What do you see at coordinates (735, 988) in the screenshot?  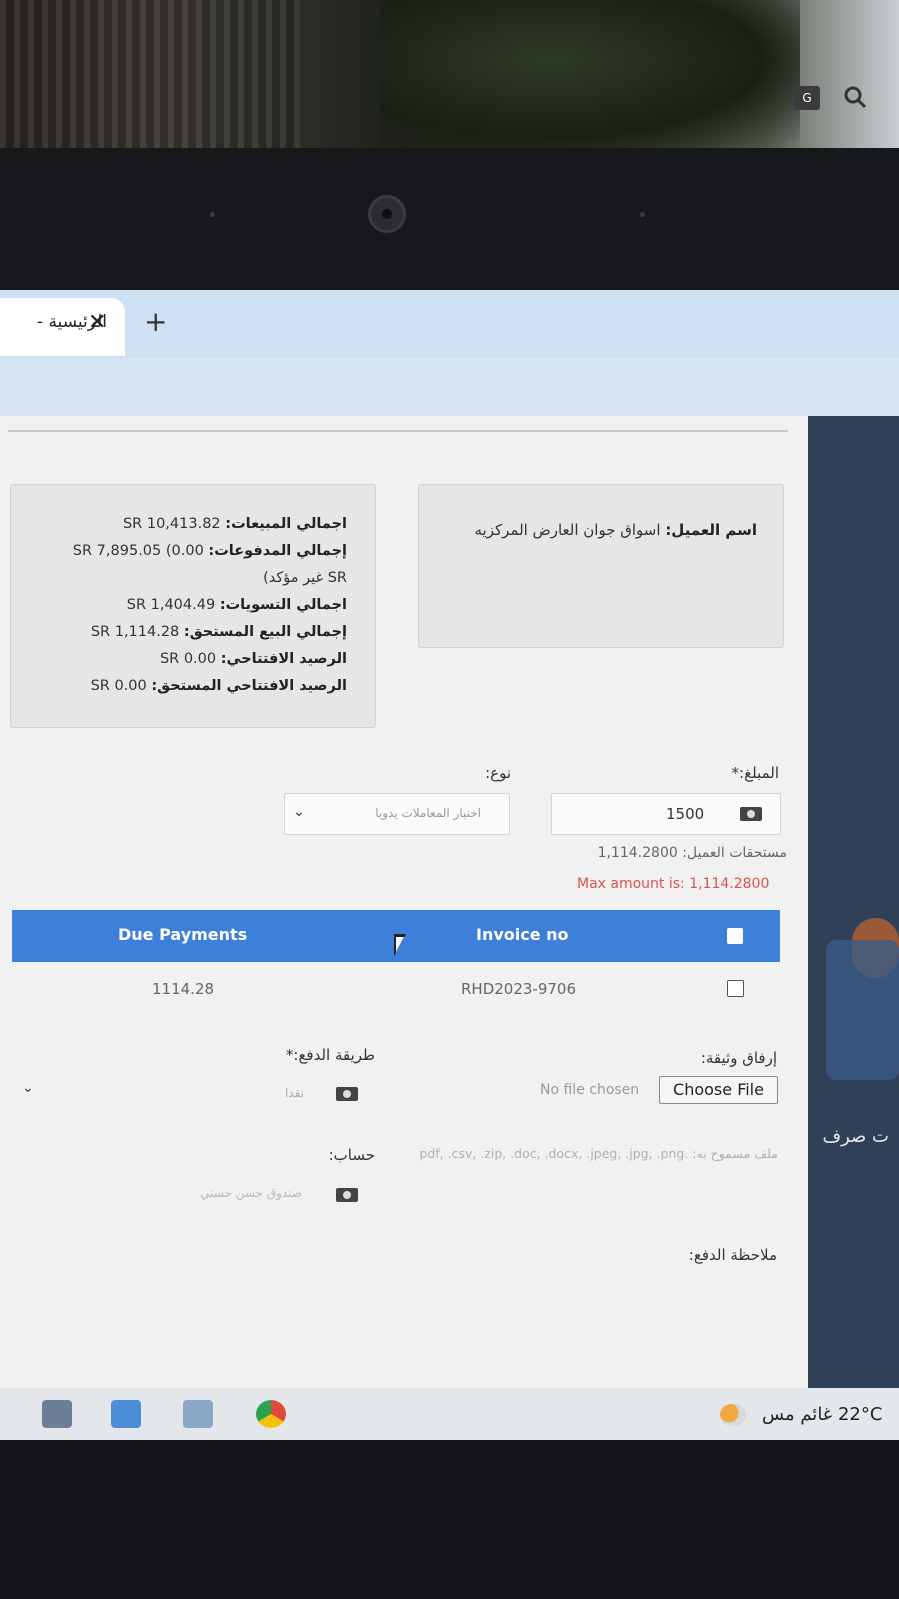 I see `row-checkbox` at bounding box center [735, 988].